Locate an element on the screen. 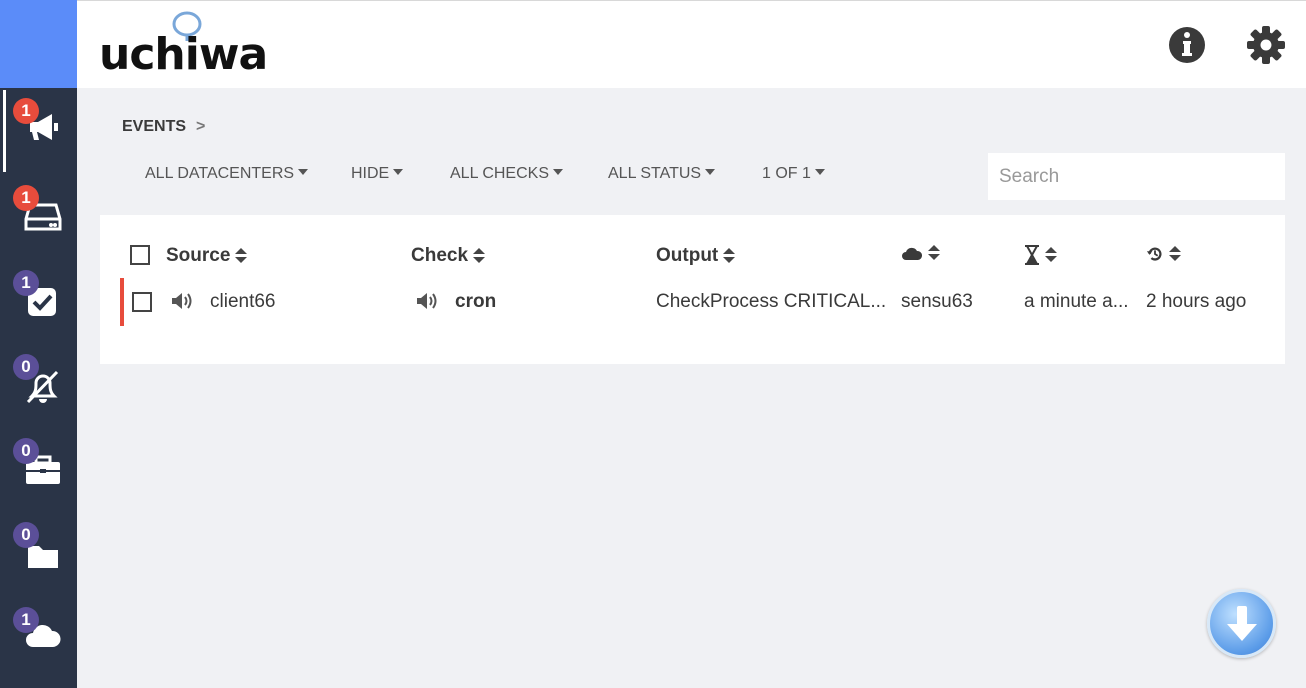  filter-checks: ALL CHECKS is located at coordinates (506, 174).